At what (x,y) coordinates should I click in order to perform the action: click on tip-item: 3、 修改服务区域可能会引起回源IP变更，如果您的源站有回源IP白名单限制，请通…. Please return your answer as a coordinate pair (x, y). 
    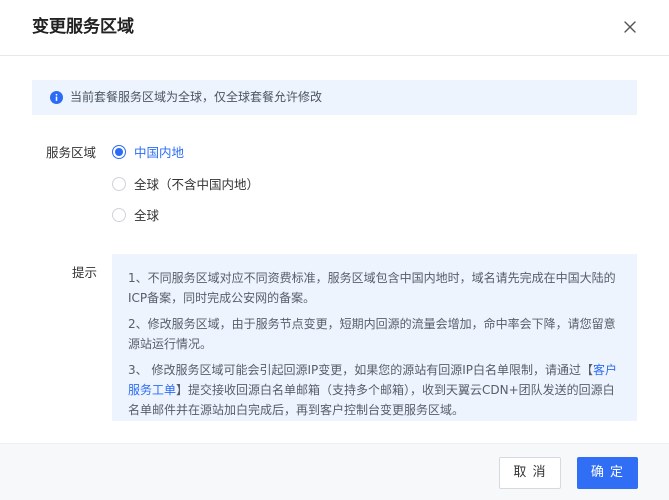
    Looking at the image, I should click on (374, 390).